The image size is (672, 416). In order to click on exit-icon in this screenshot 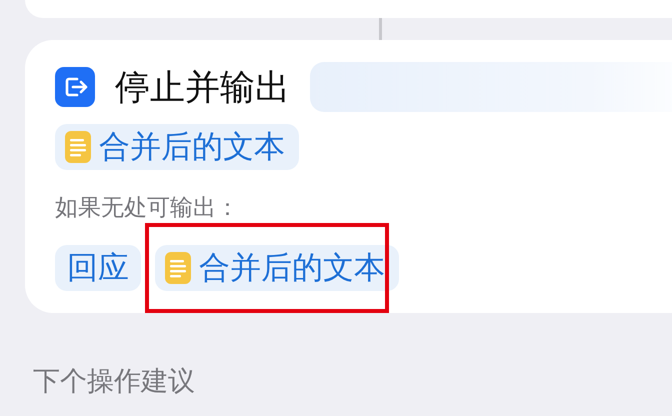, I will do `click(75, 87)`.